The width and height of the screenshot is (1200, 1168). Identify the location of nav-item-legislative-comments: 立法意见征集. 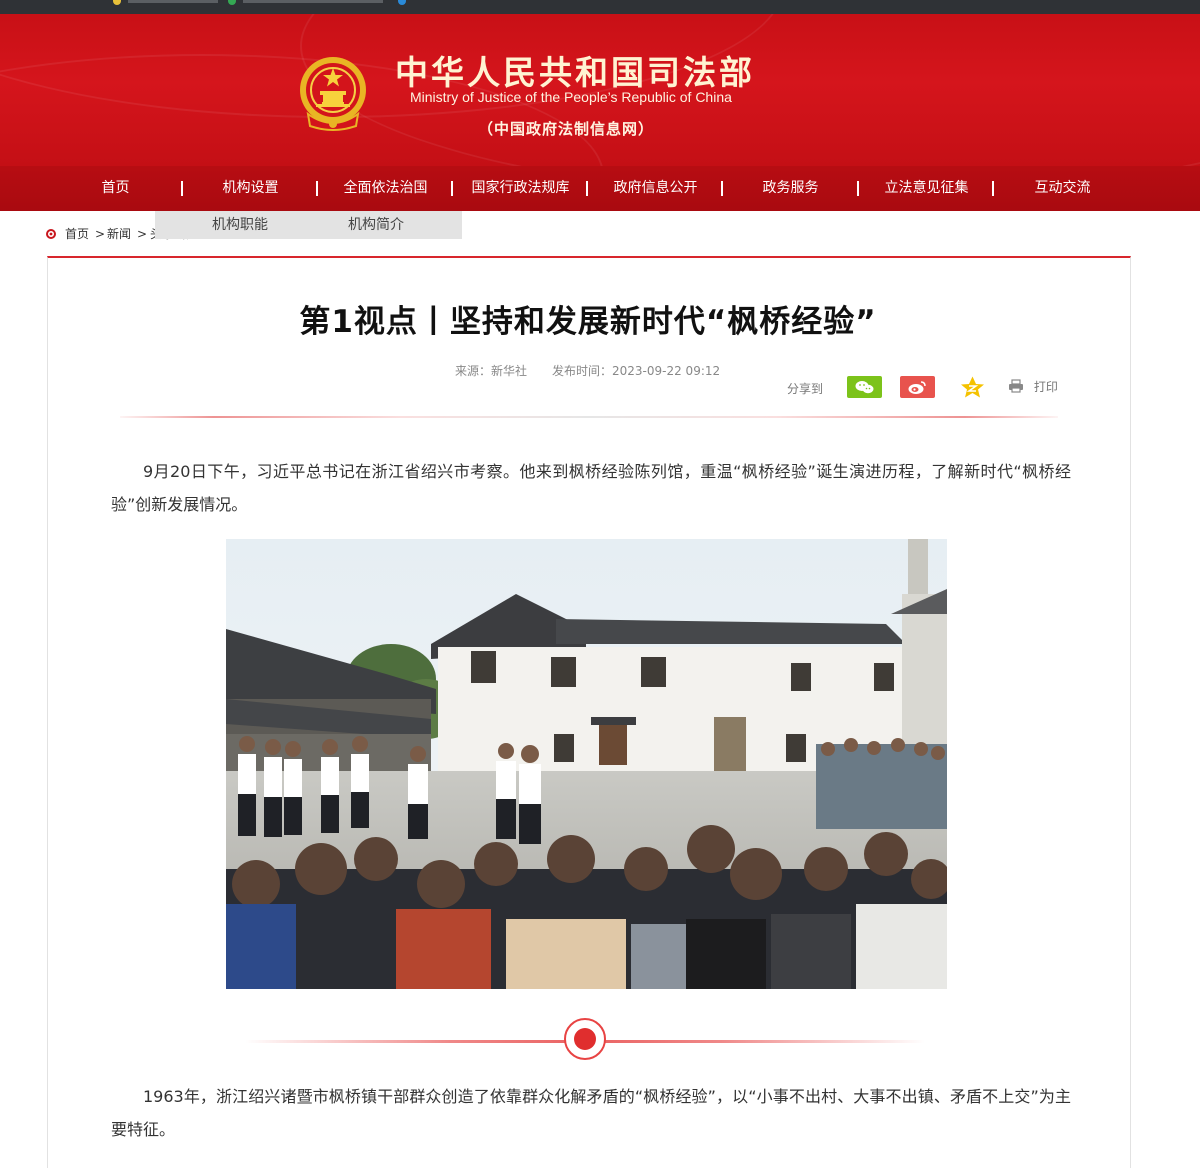
(926, 188).